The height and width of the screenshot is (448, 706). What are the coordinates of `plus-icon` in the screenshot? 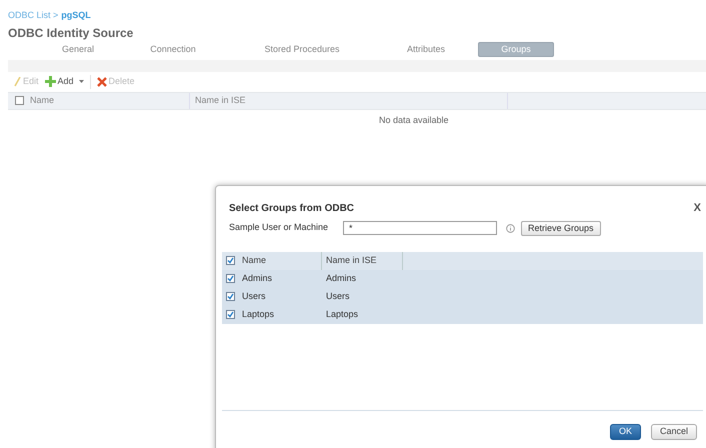 It's located at (50, 81).